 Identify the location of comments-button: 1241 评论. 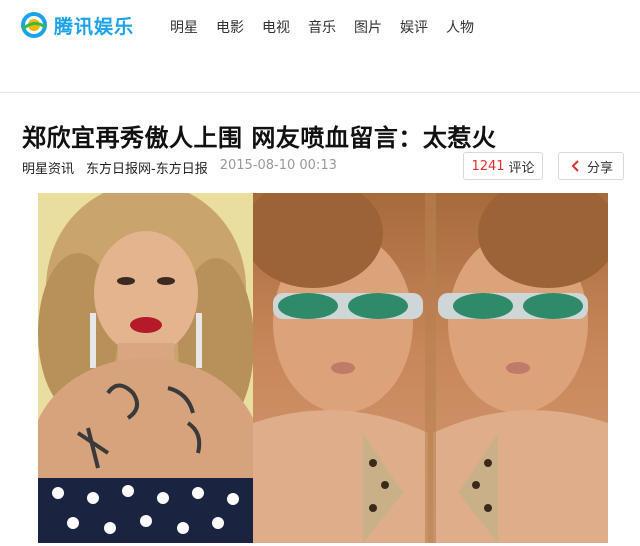
(503, 166).